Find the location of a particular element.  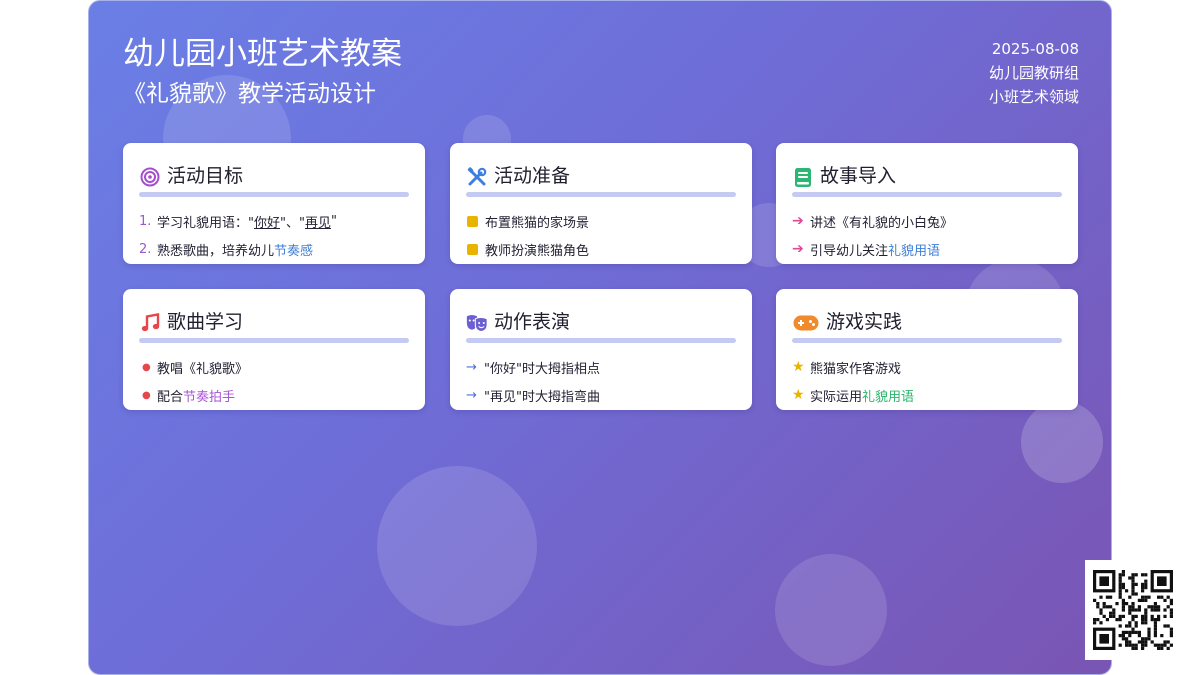

meta-author: 幼儿园教研组 is located at coordinates (1033, 73).